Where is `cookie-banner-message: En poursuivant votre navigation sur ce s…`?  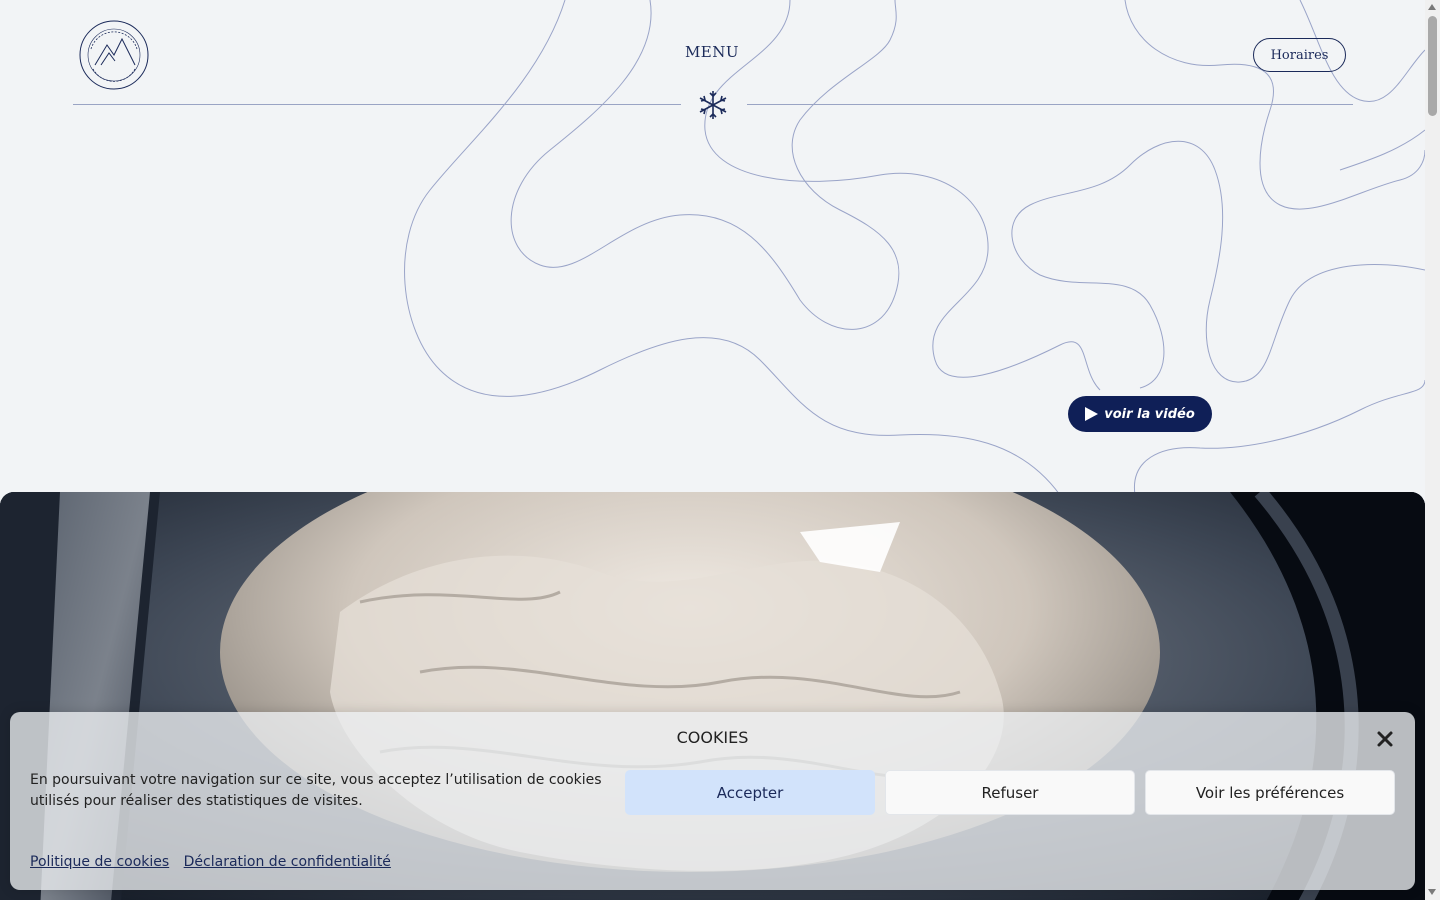 cookie-banner-message: En poursuivant votre navigation sur ce s… is located at coordinates (316, 790).